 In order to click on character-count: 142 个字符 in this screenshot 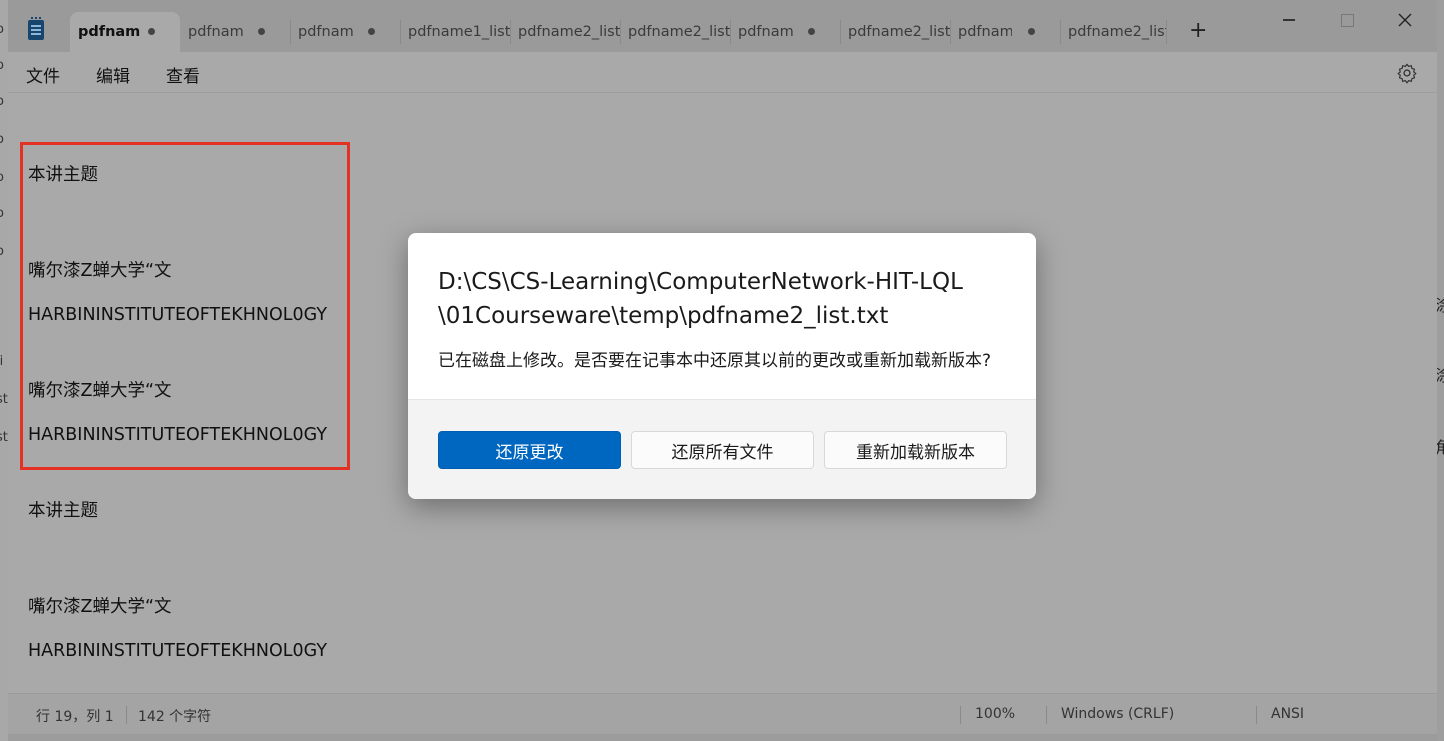, I will do `click(175, 717)`.